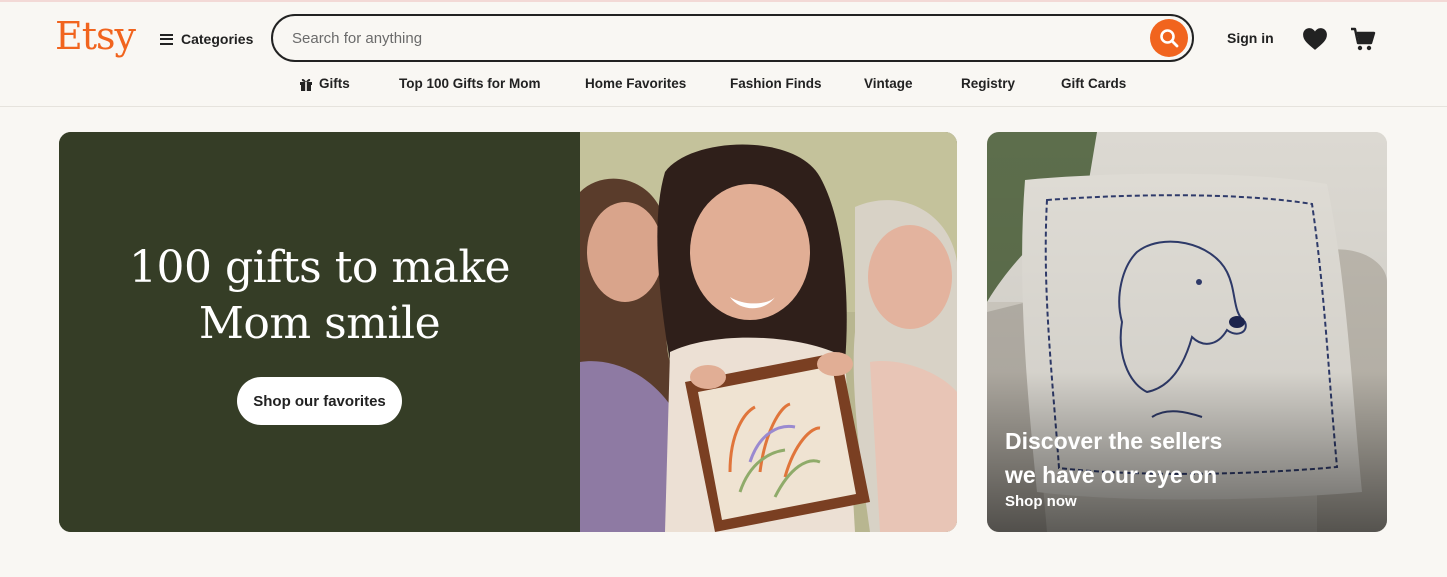 The width and height of the screenshot is (1447, 577). I want to click on cart-icon, so click(1363, 39).